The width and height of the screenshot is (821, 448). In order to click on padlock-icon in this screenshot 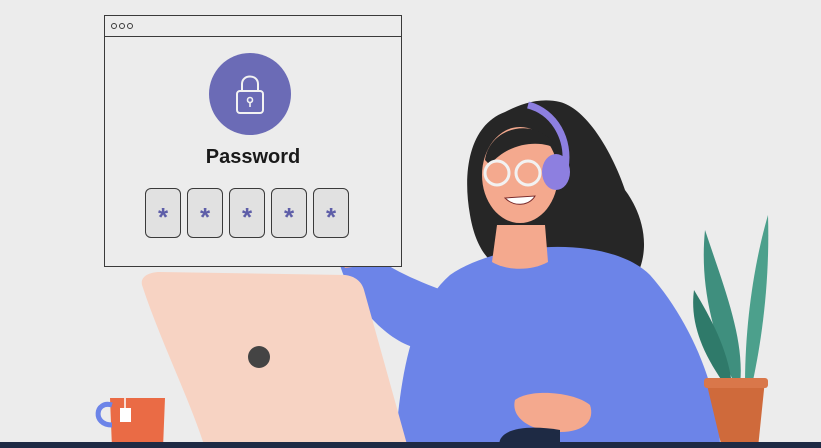, I will do `click(250, 94)`.